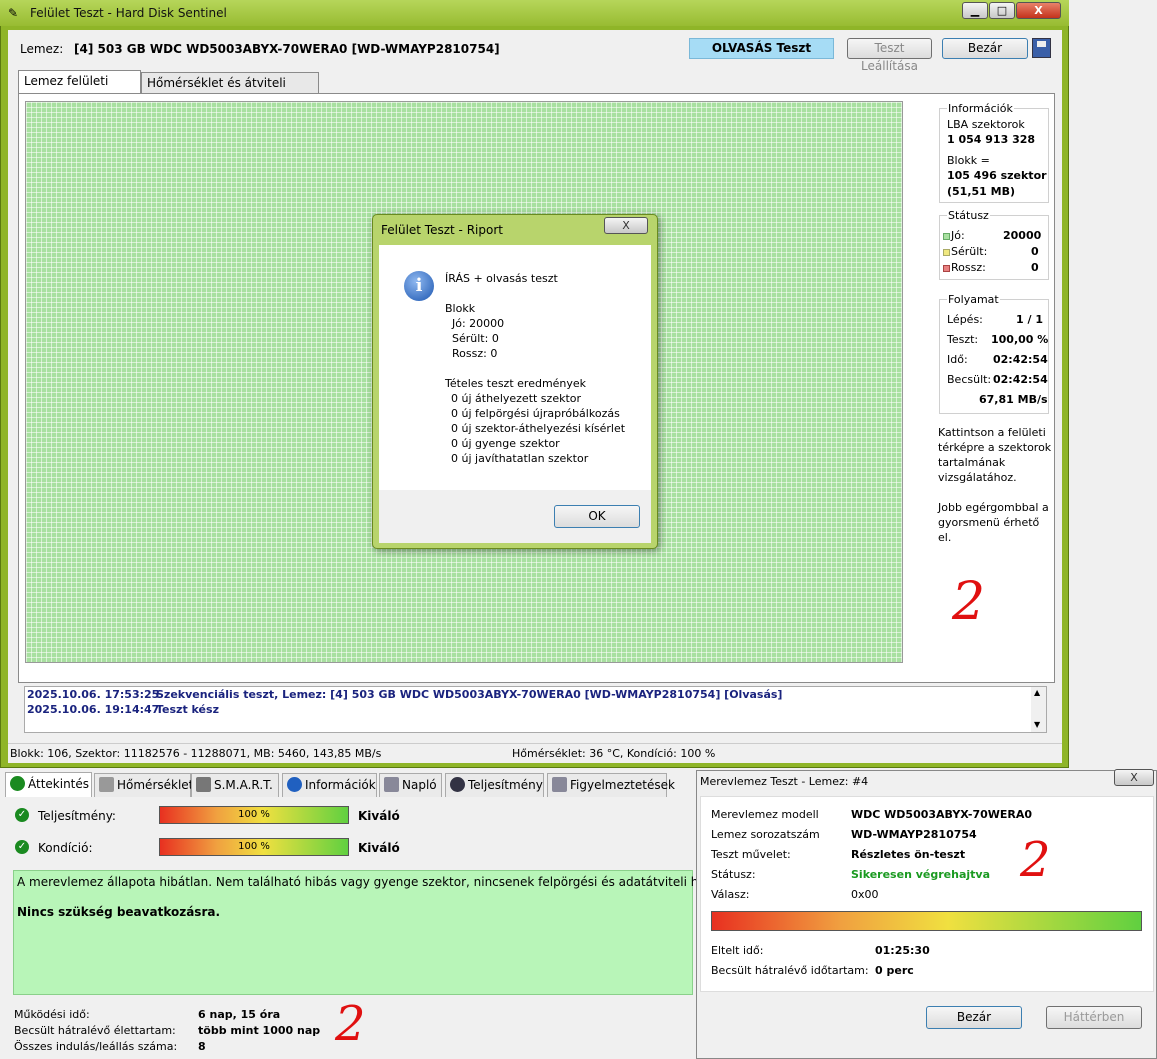 The height and width of the screenshot is (1059, 1157). What do you see at coordinates (143, 785) in the screenshot?
I see `tab-temperature: Hőmérséklet` at bounding box center [143, 785].